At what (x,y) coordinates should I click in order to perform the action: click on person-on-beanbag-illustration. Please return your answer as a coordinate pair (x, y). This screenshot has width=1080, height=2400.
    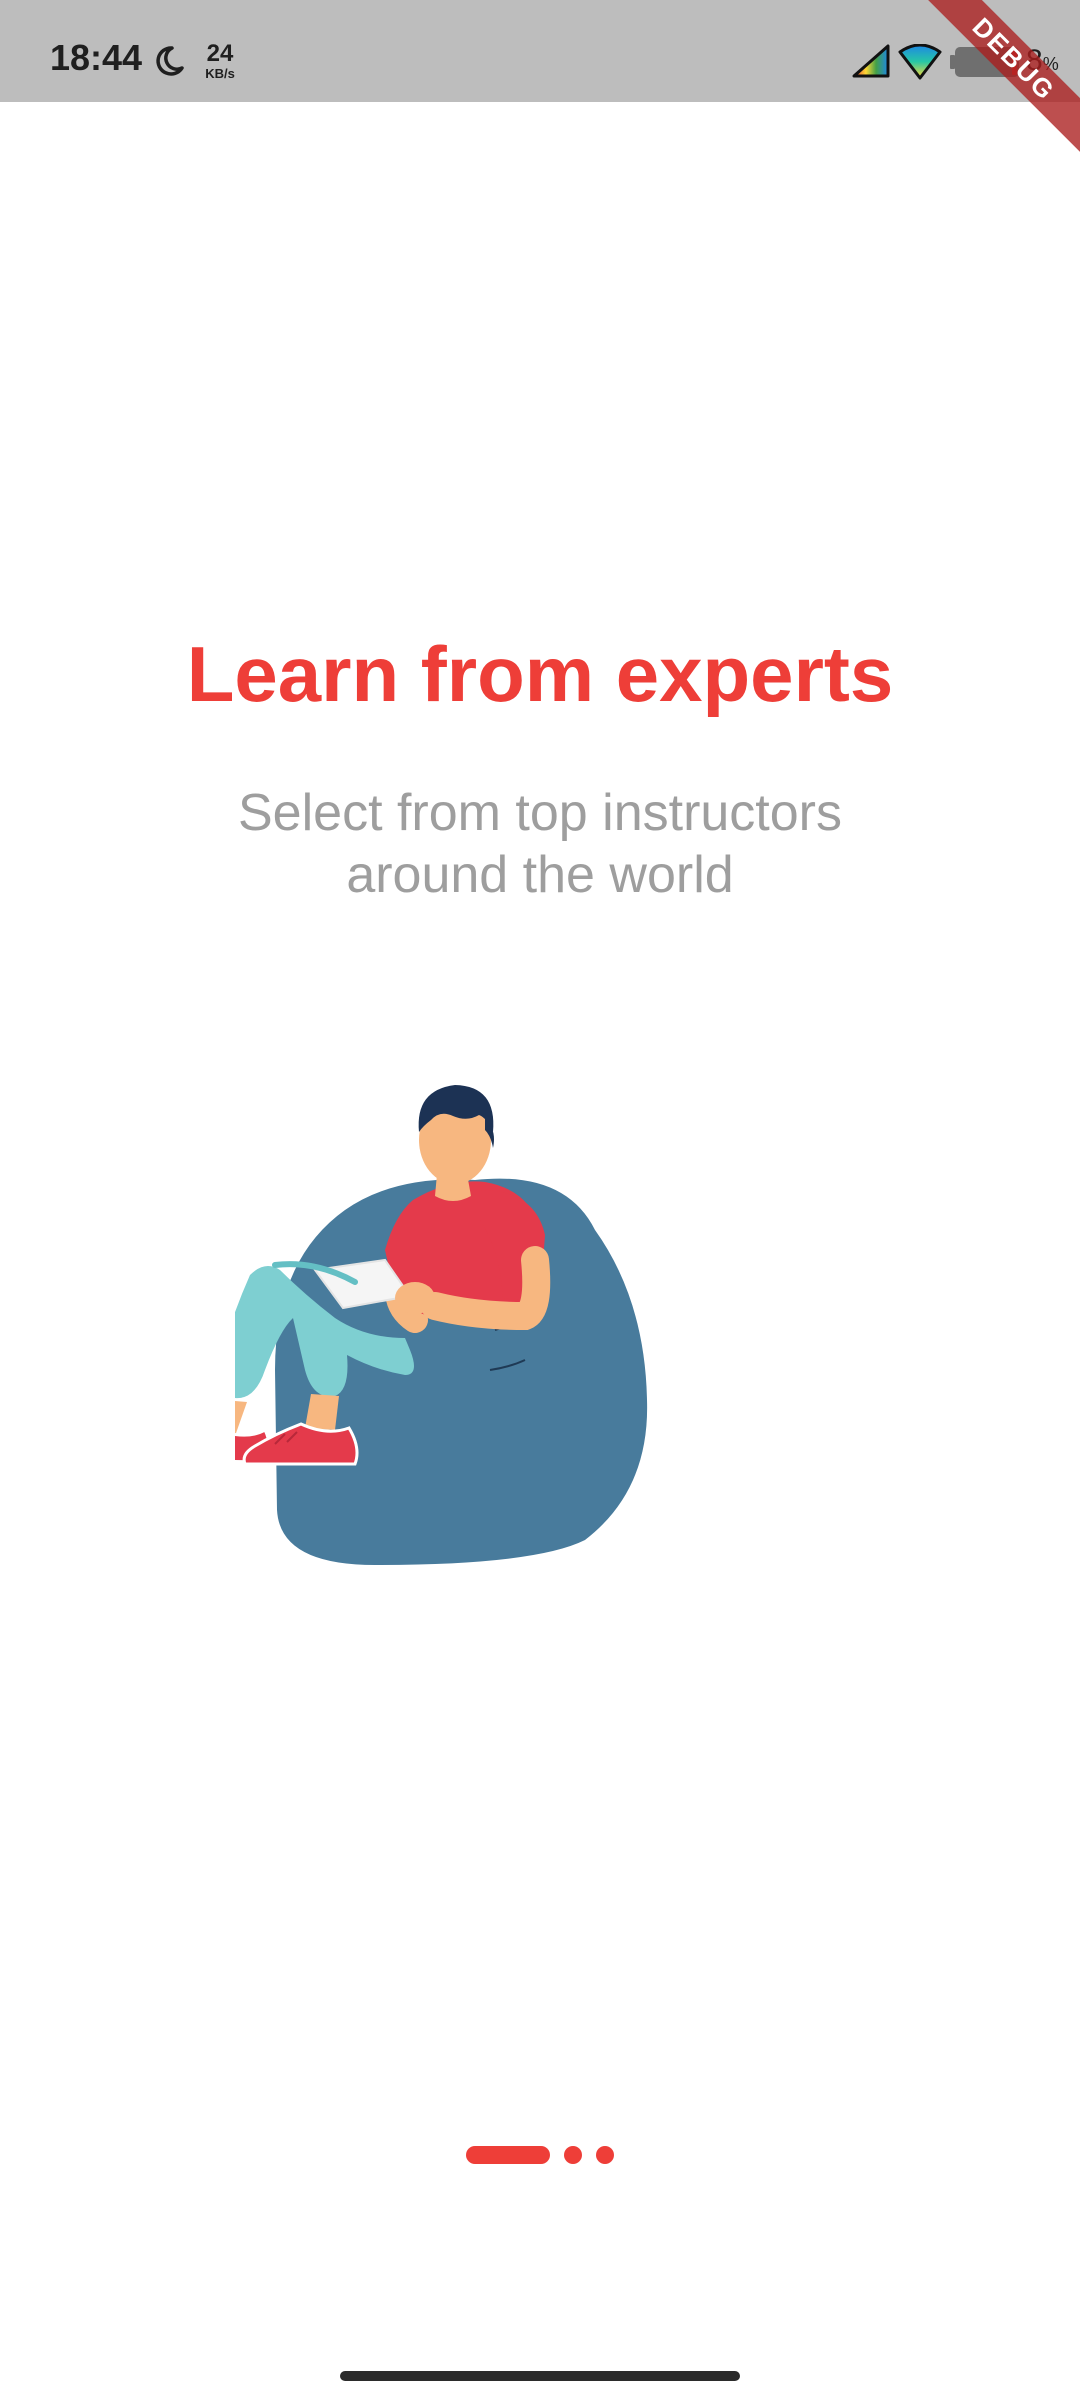
    Looking at the image, I should click on (441, 1325).